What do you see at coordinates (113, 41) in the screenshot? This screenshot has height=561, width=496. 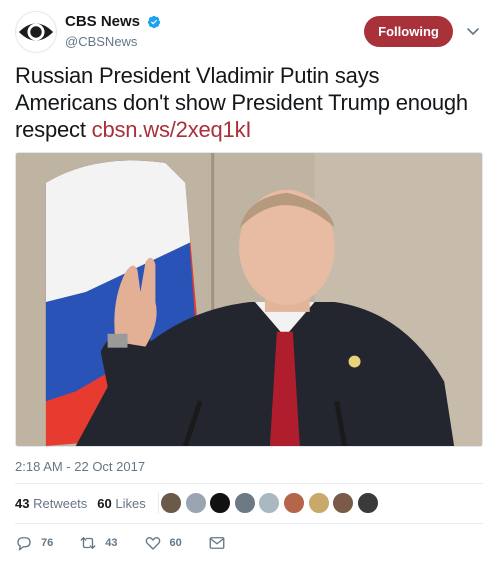 I see `account-handle: @CBSNews` at bounding box center [113, 41].